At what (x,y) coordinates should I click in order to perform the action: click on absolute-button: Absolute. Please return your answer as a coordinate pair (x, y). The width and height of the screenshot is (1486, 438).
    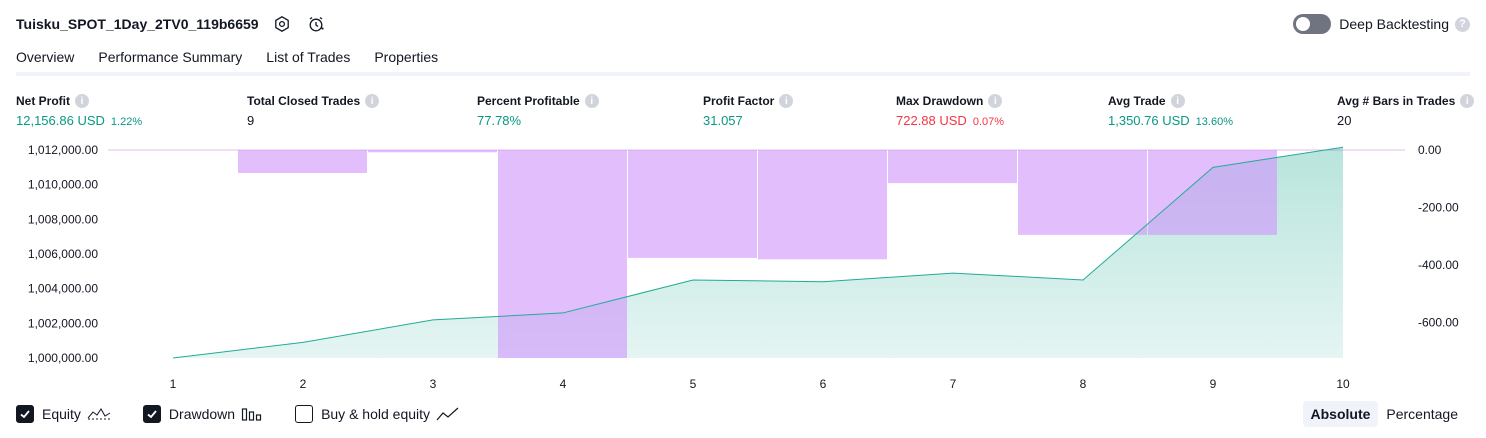
    Looking at the image, I should click on (1340, 414).